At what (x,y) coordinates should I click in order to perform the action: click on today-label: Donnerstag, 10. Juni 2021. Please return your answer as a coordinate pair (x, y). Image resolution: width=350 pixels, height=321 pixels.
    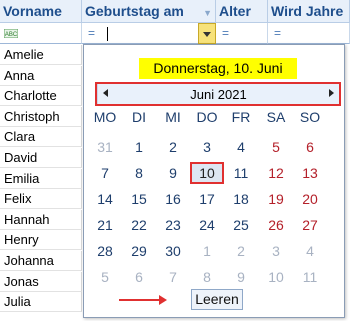
    Looking at the image, I should click on (218, 77).